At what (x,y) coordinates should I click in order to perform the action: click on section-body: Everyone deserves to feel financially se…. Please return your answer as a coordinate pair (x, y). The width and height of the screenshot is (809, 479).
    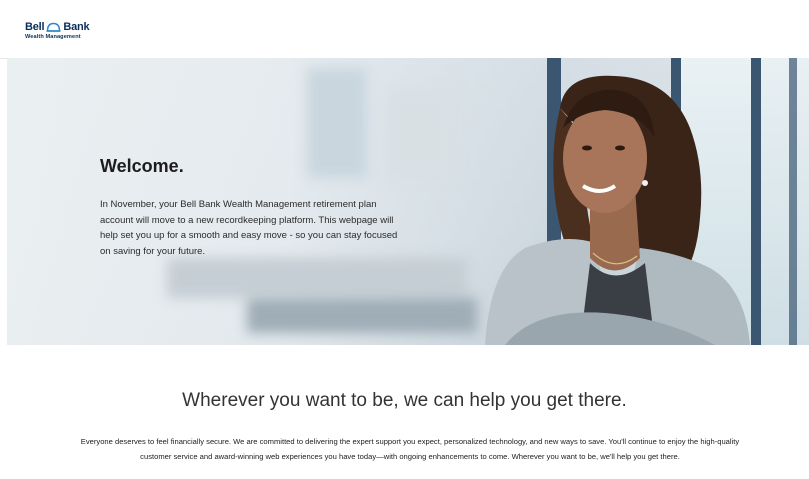
    Looking at the image, I should click on (410, 449).